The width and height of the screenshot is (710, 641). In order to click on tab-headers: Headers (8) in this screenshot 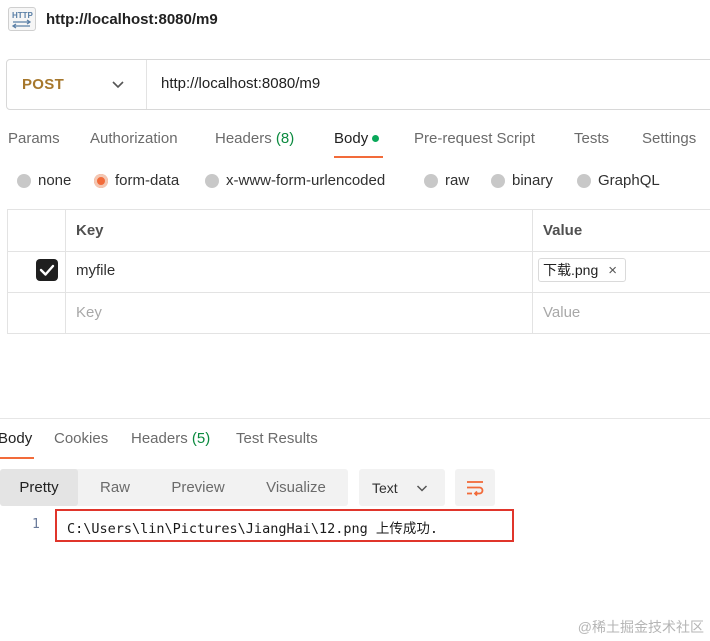, I will do `click(254, 138)`.